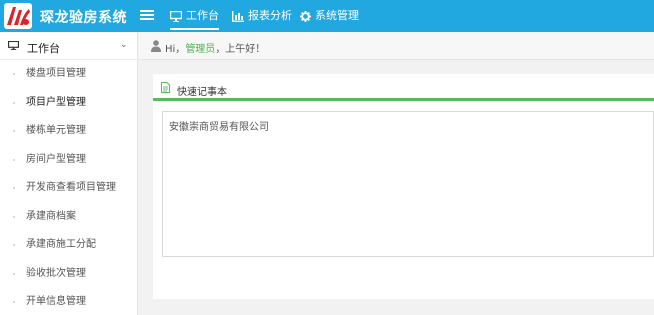  I want to click on panel-header: 快速记事本, so click(403, 87).